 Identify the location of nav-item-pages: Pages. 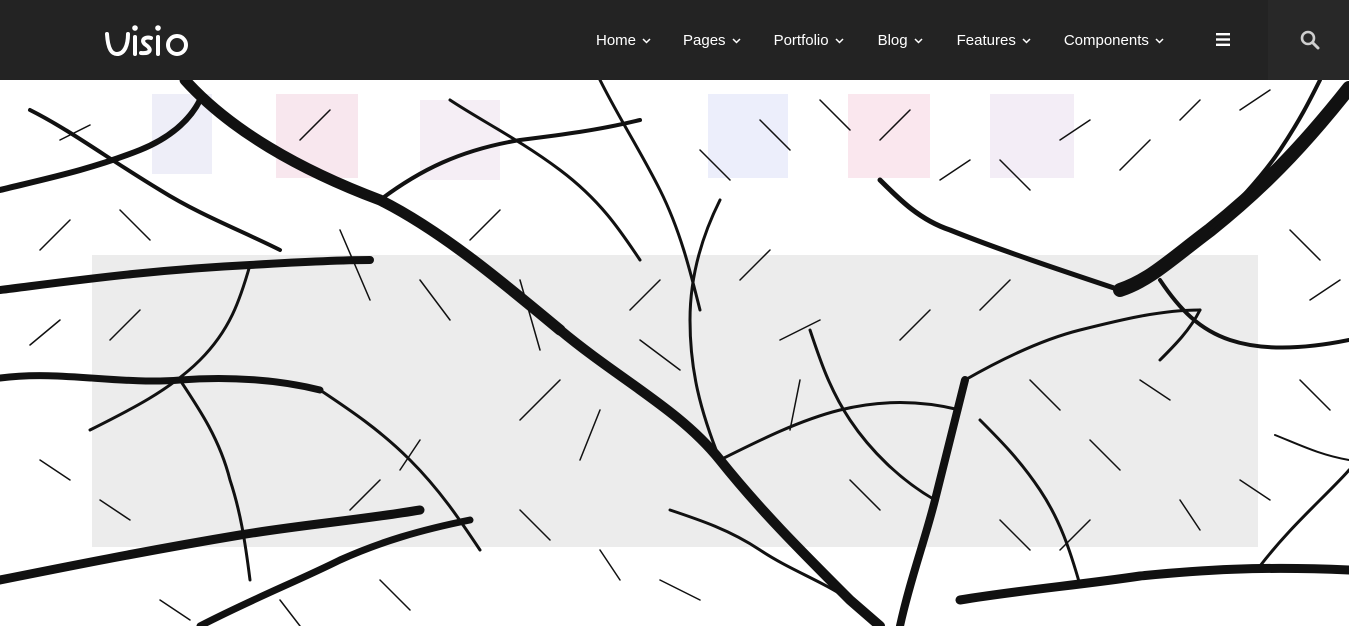
(712, 40).